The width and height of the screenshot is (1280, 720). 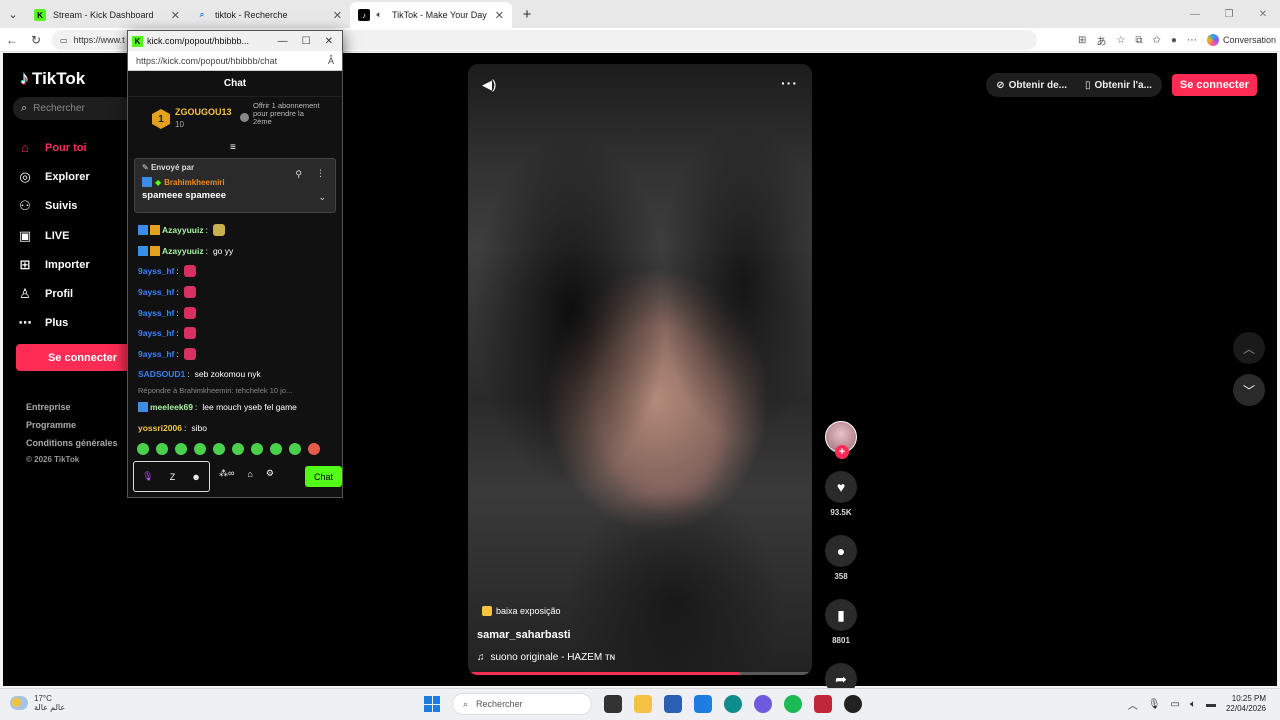 I want to click on previous-video-icon: ︿, so click(x=1249, y=348).